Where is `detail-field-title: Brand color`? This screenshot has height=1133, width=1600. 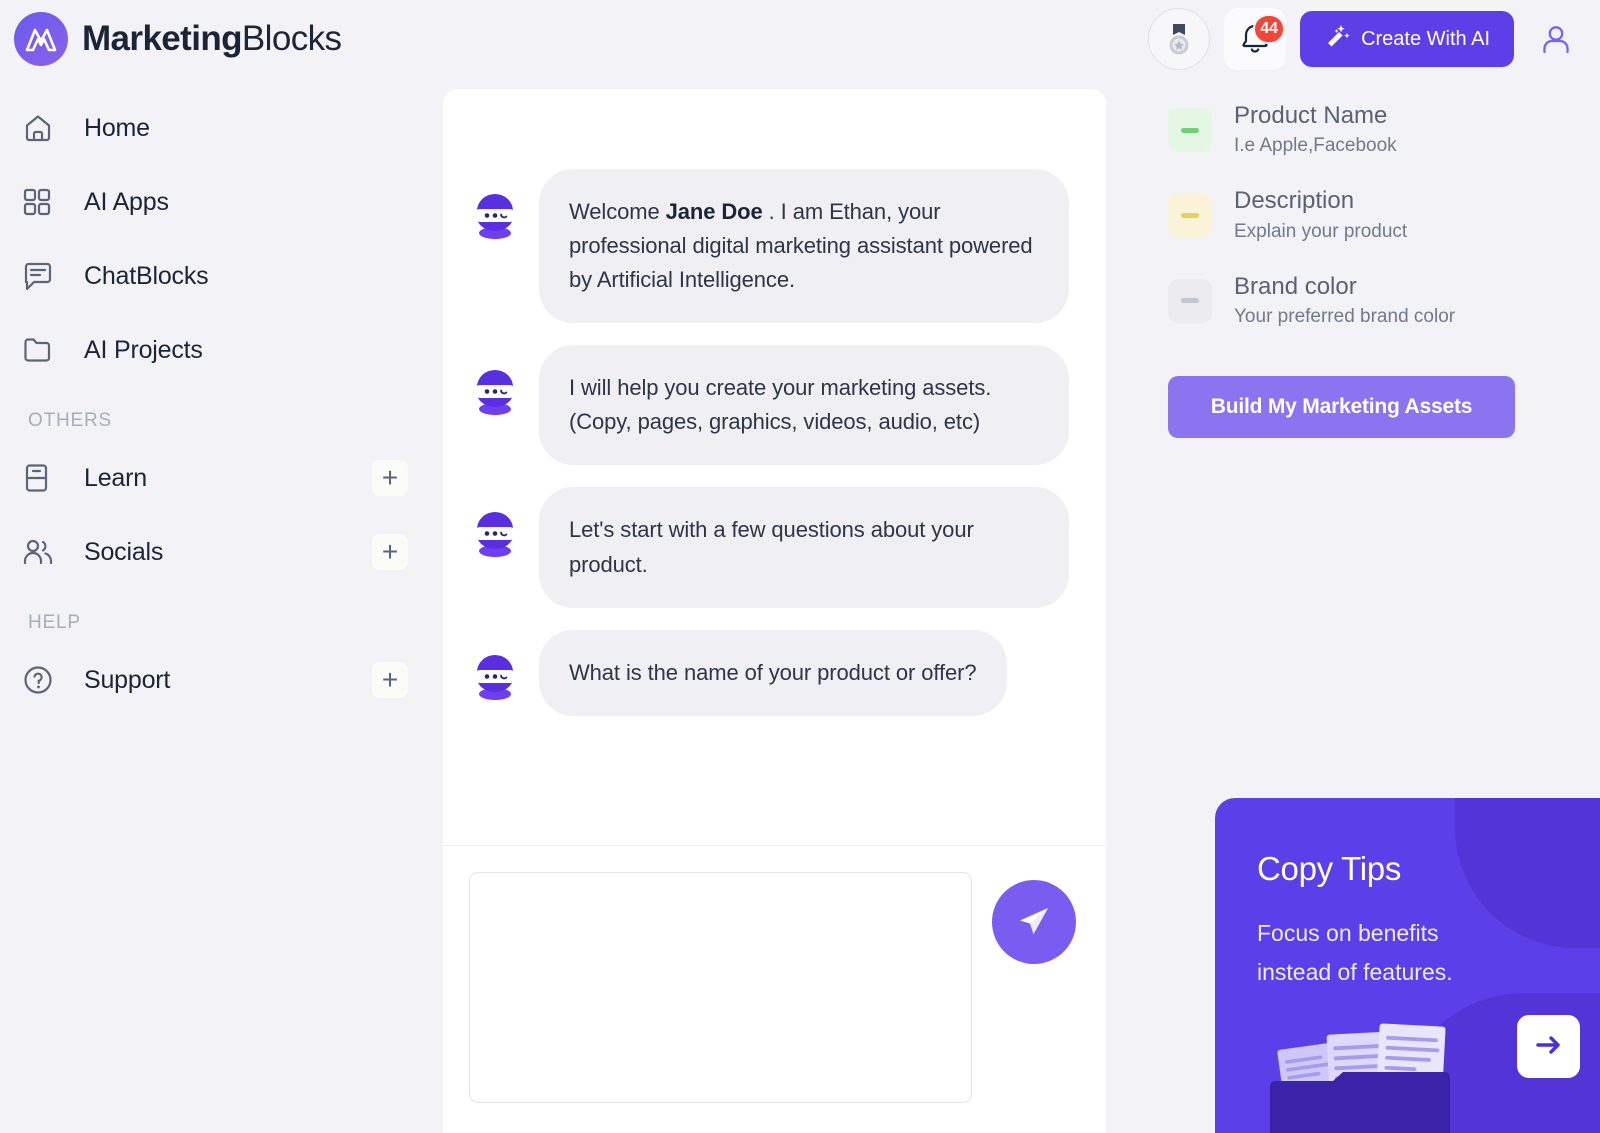 detail-field-title: Brand color is located at coordinates (1295, 286).